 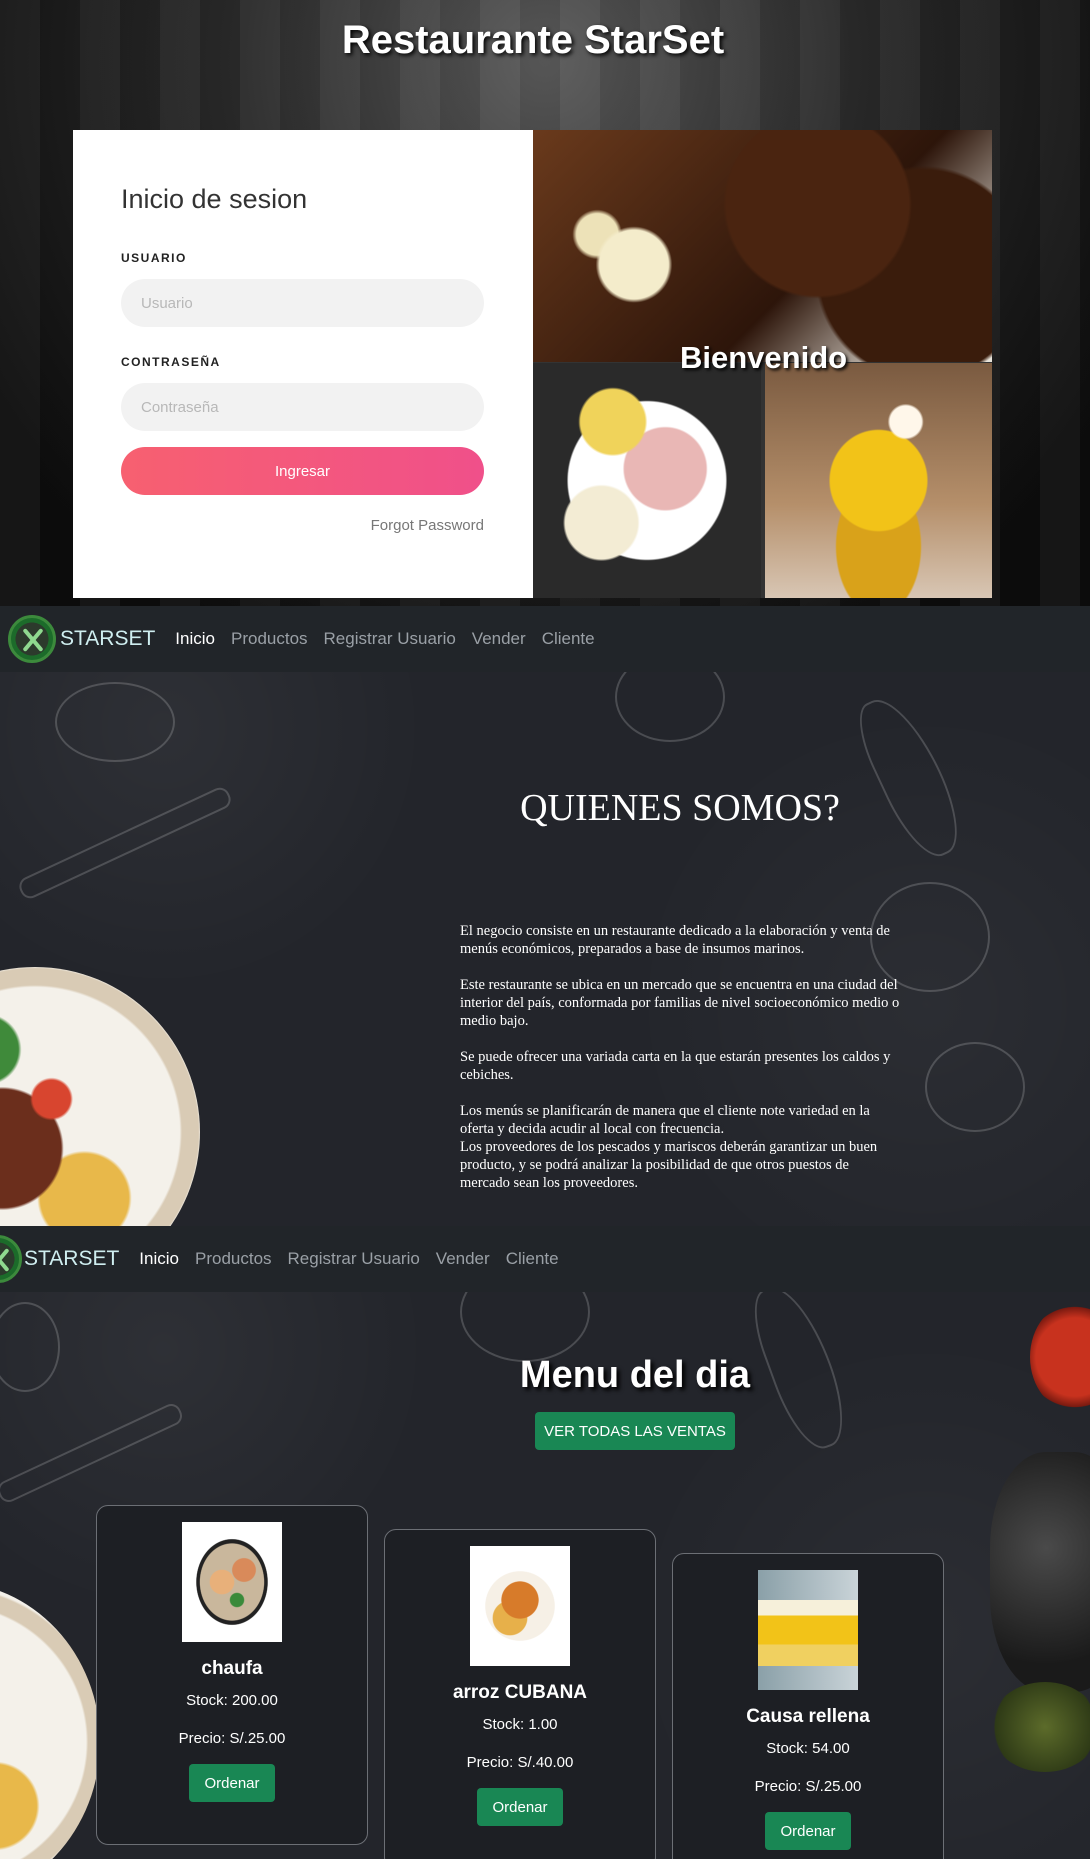 I want to click on product-name: arroz CUBANA, so click(x=520, y=1692).